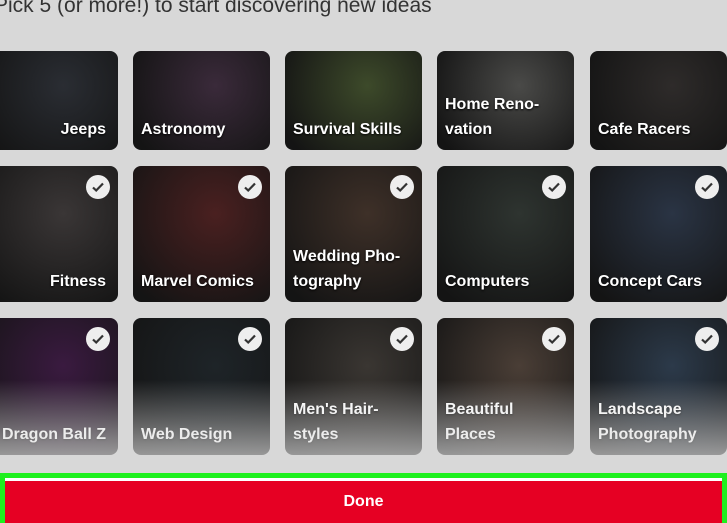 Image resolution: width=727 pixels, height=523 pixels. What do you see at coordinates (658, 386) in the screenshot?
I see `topic-tile: Landscape Photography` at bounding box center [658, 386].